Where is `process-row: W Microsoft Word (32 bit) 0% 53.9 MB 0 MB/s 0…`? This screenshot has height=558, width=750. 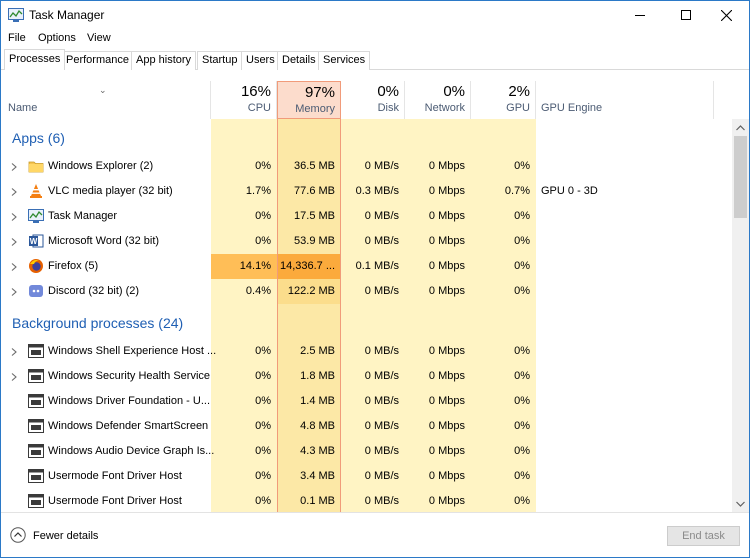
process-row: W Microsoft Word (32 bit) 0% 53.9 MB 0 MB/s 0… is located at coordinates (366, 241).